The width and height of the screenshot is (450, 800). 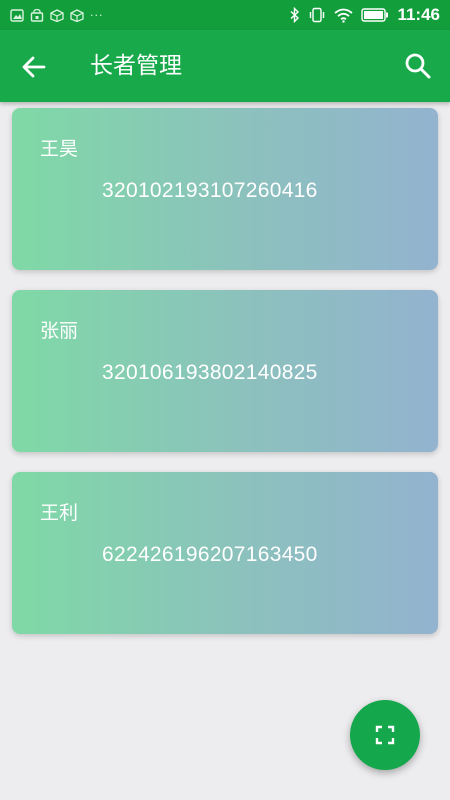 What do you see at coordinates (210, 190) in the screenshot?
I see `elder-id-number: 320102193107260416` at bounding box center [210, 190].